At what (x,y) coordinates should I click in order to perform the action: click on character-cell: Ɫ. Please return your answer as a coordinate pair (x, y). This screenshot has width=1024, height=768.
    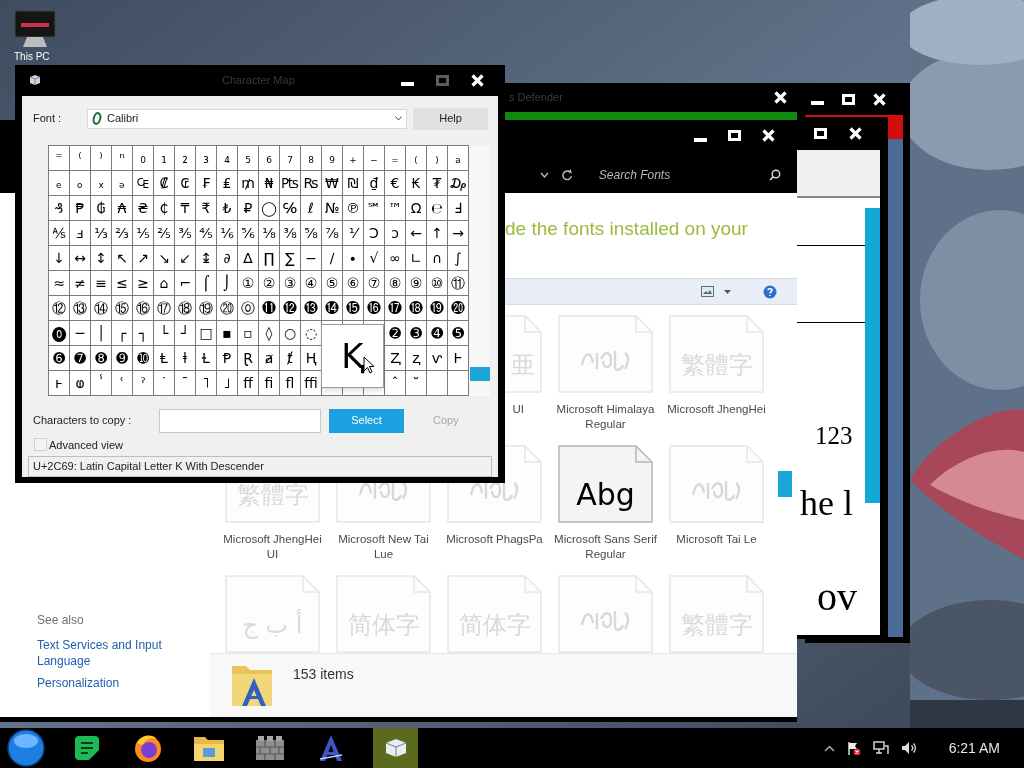
    Looking at the image, I should click on (206, 357).